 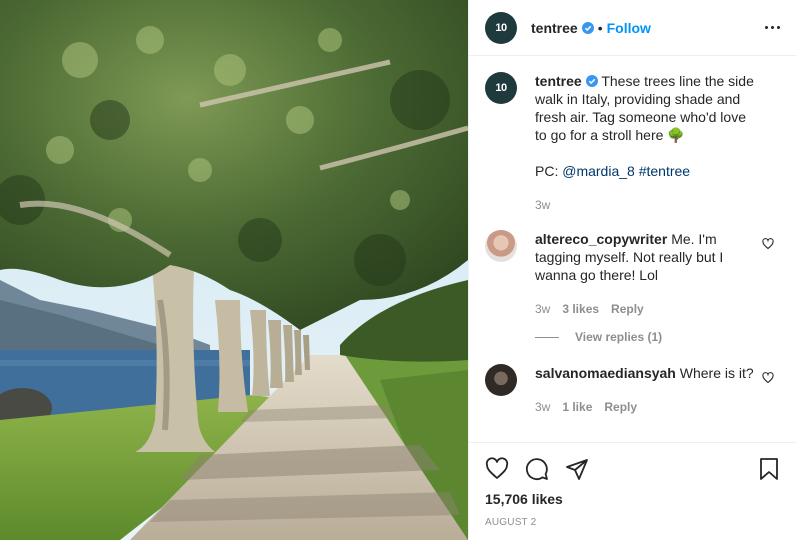 I want to click on comment-username: salvanomaediansyah, so click(x=605, y=373).